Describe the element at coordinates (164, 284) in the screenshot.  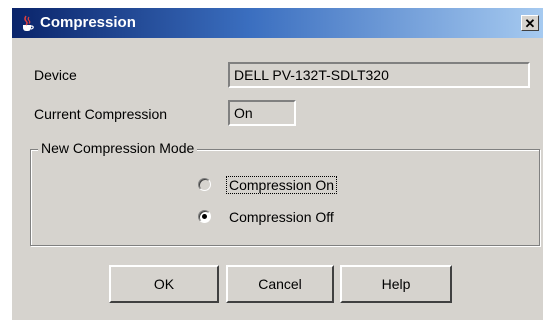
I see `ok-button: OK` at that location.